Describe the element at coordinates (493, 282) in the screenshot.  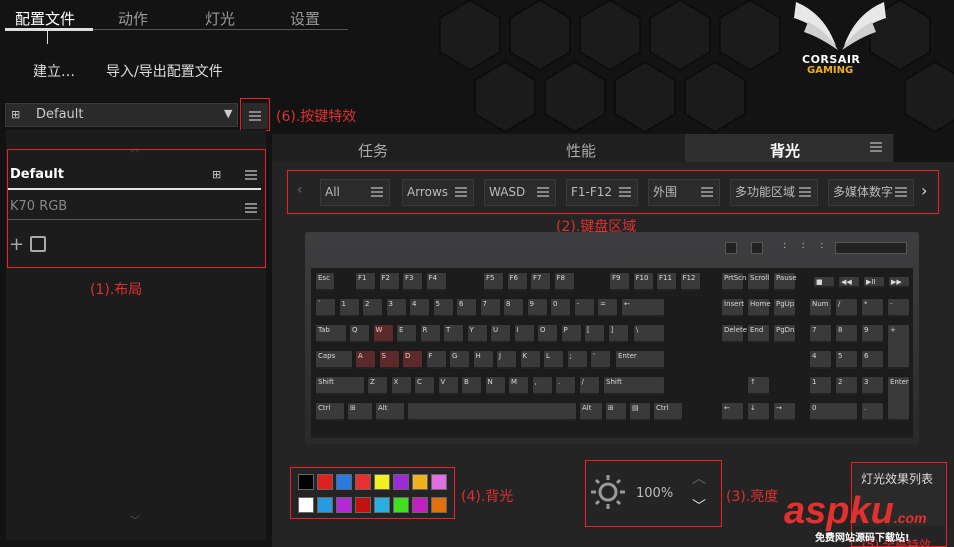
I see `keyboard-key: F5` at that location.